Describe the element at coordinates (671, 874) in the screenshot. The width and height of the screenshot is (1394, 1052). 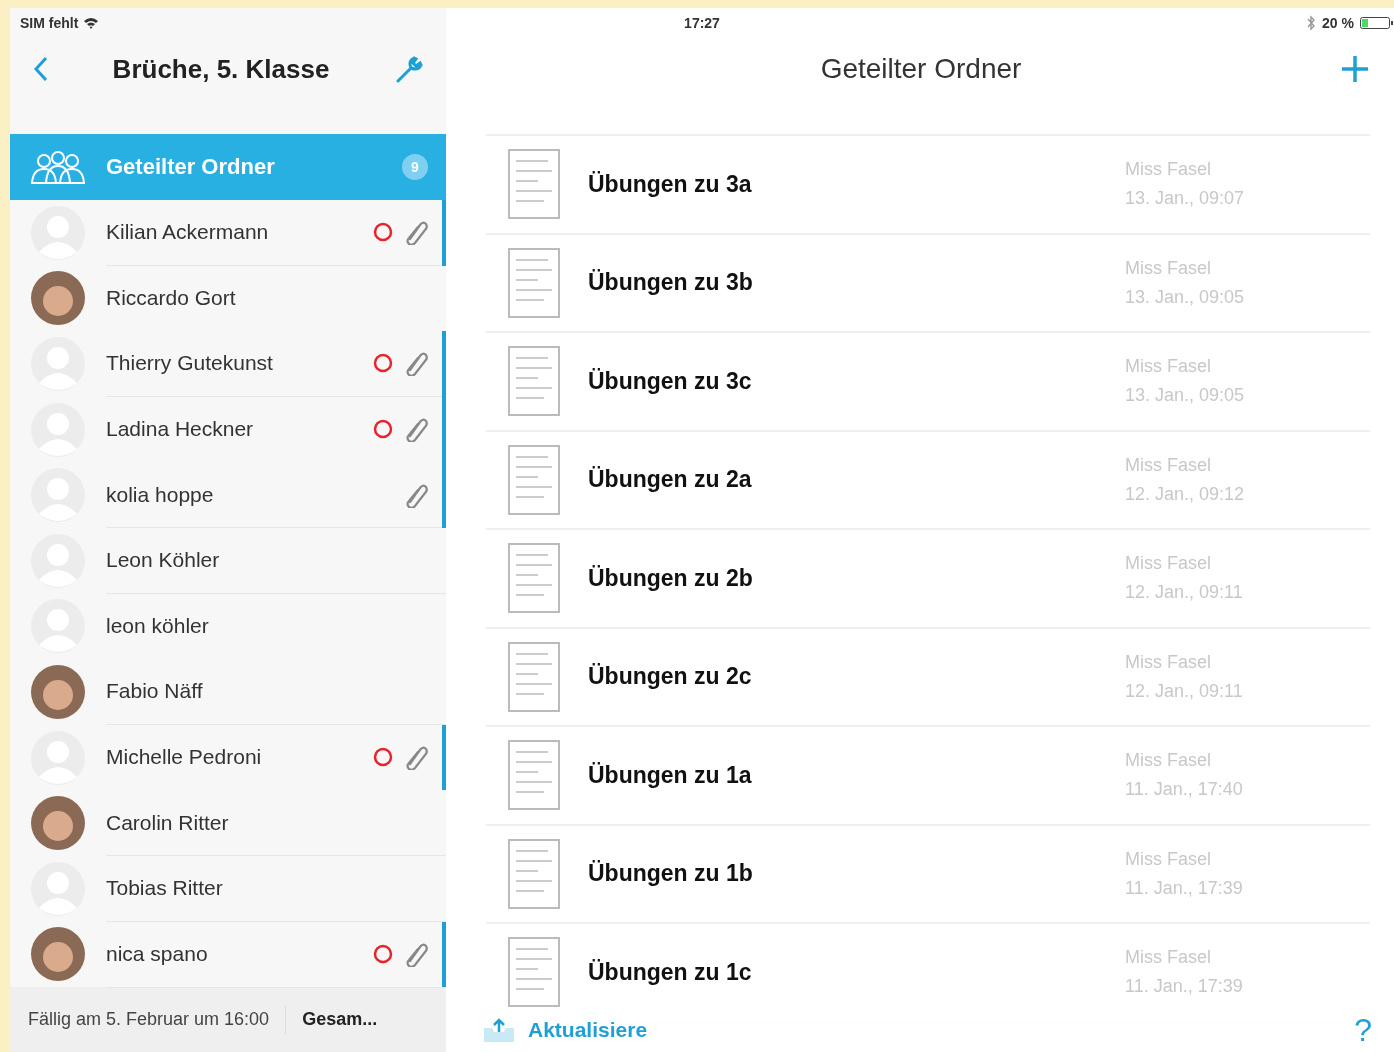
I see `file-name: Übungen zu 1b` at that location.